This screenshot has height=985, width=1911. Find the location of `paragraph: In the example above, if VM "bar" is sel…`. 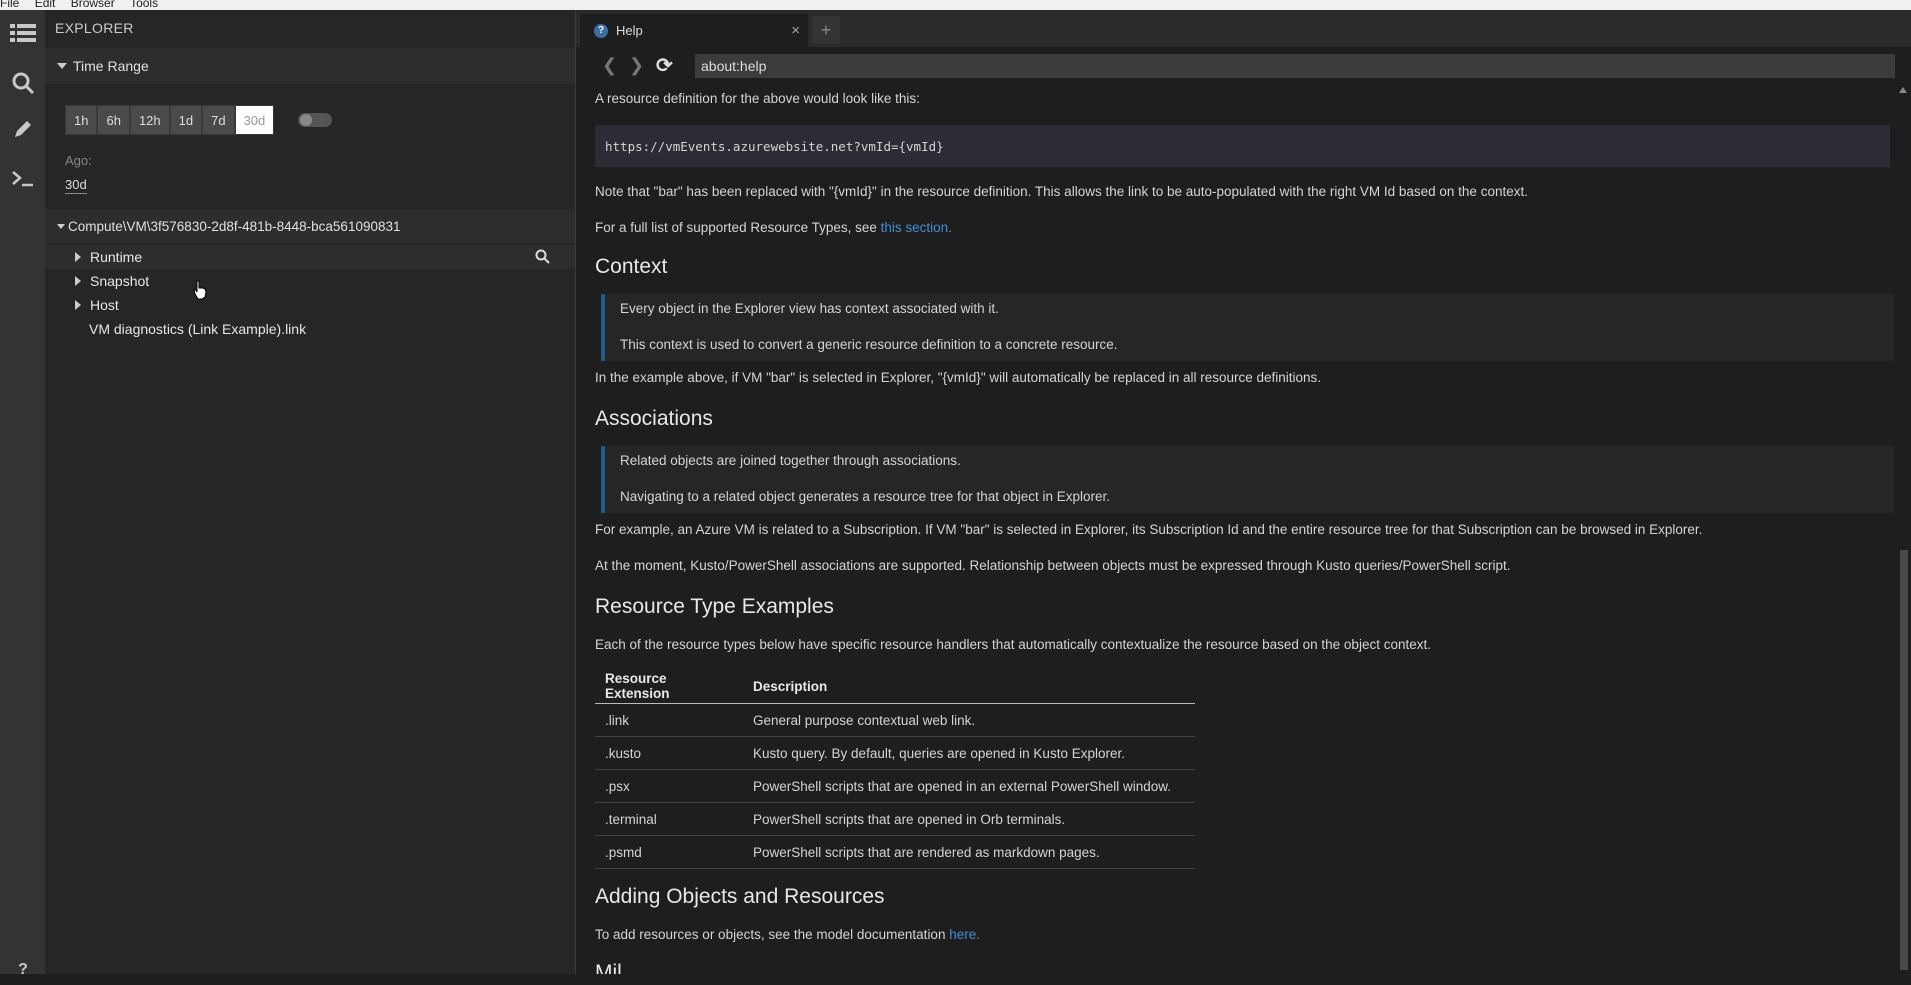

paragraph: In the example above, if VM "bar" is sel… is located at coordinates (958, 377).